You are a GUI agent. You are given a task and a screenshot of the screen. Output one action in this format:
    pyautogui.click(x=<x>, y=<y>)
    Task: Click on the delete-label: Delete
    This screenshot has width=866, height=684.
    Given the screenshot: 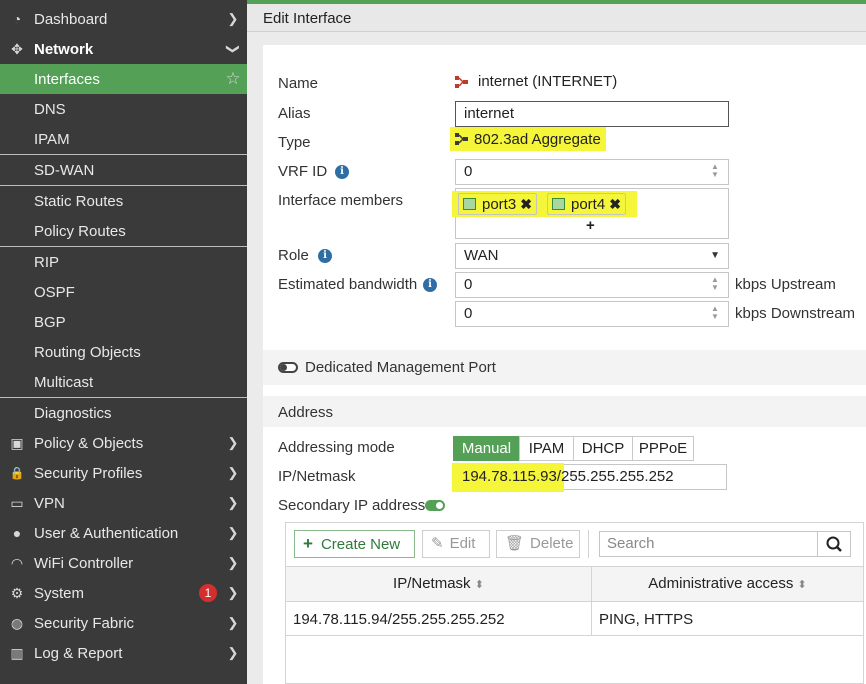 What is the action you would take?
    pyautogui.click(x=552, y=543)
    